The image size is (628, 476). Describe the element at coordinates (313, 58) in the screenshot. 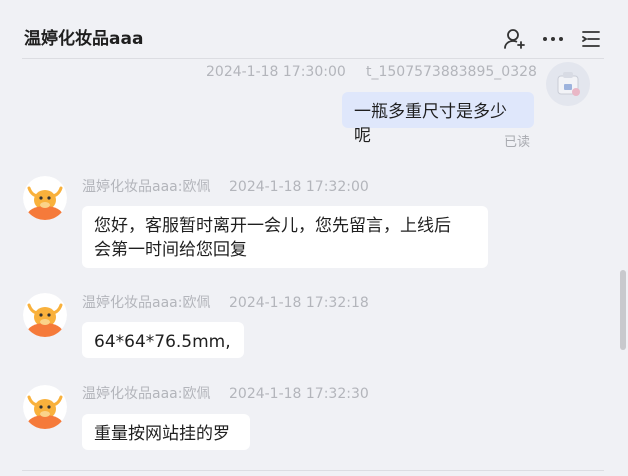

I see `header-divider` at that location.